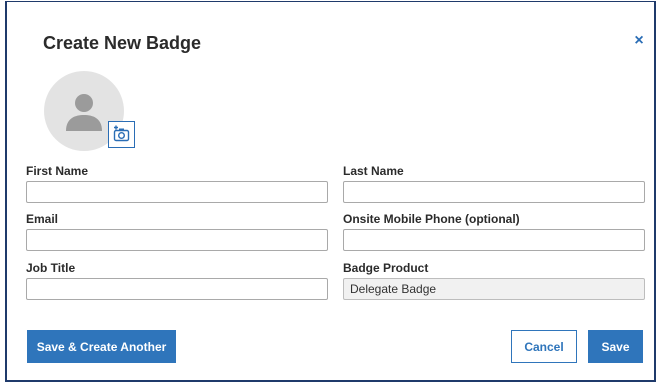  I want to click on save-button: Save, so click(615, 346).